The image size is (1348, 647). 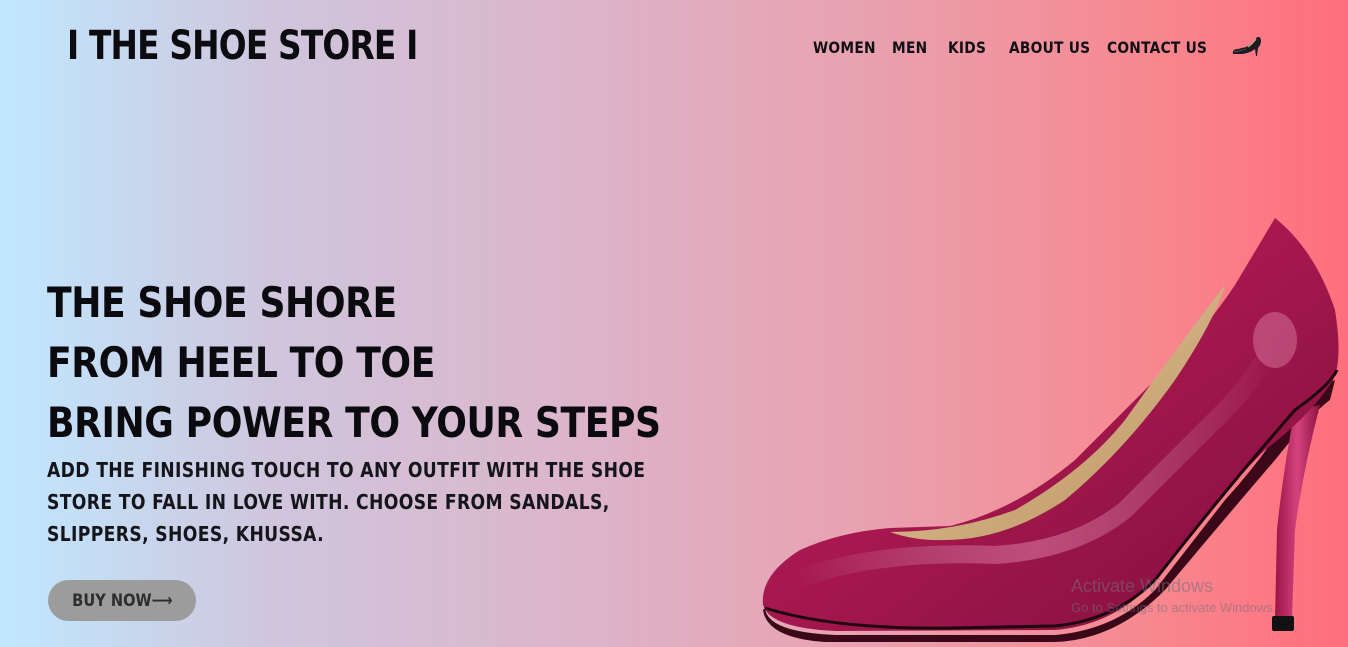 What do you see at coordinates (1049, 48) in the screenshot?
I see `nav-about-us: ABOUT US` at bounding box center [1049, 48].